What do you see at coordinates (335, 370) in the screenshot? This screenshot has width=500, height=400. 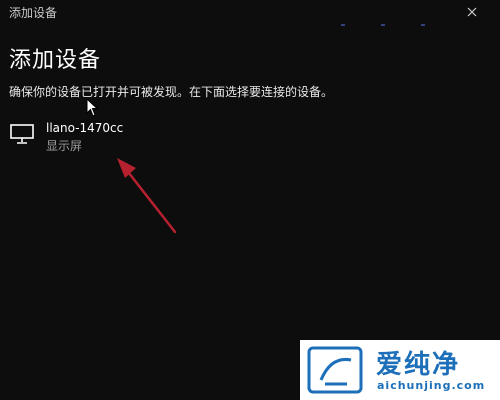 I see `watermark-logo-icon` at bounding box center [335, 370].